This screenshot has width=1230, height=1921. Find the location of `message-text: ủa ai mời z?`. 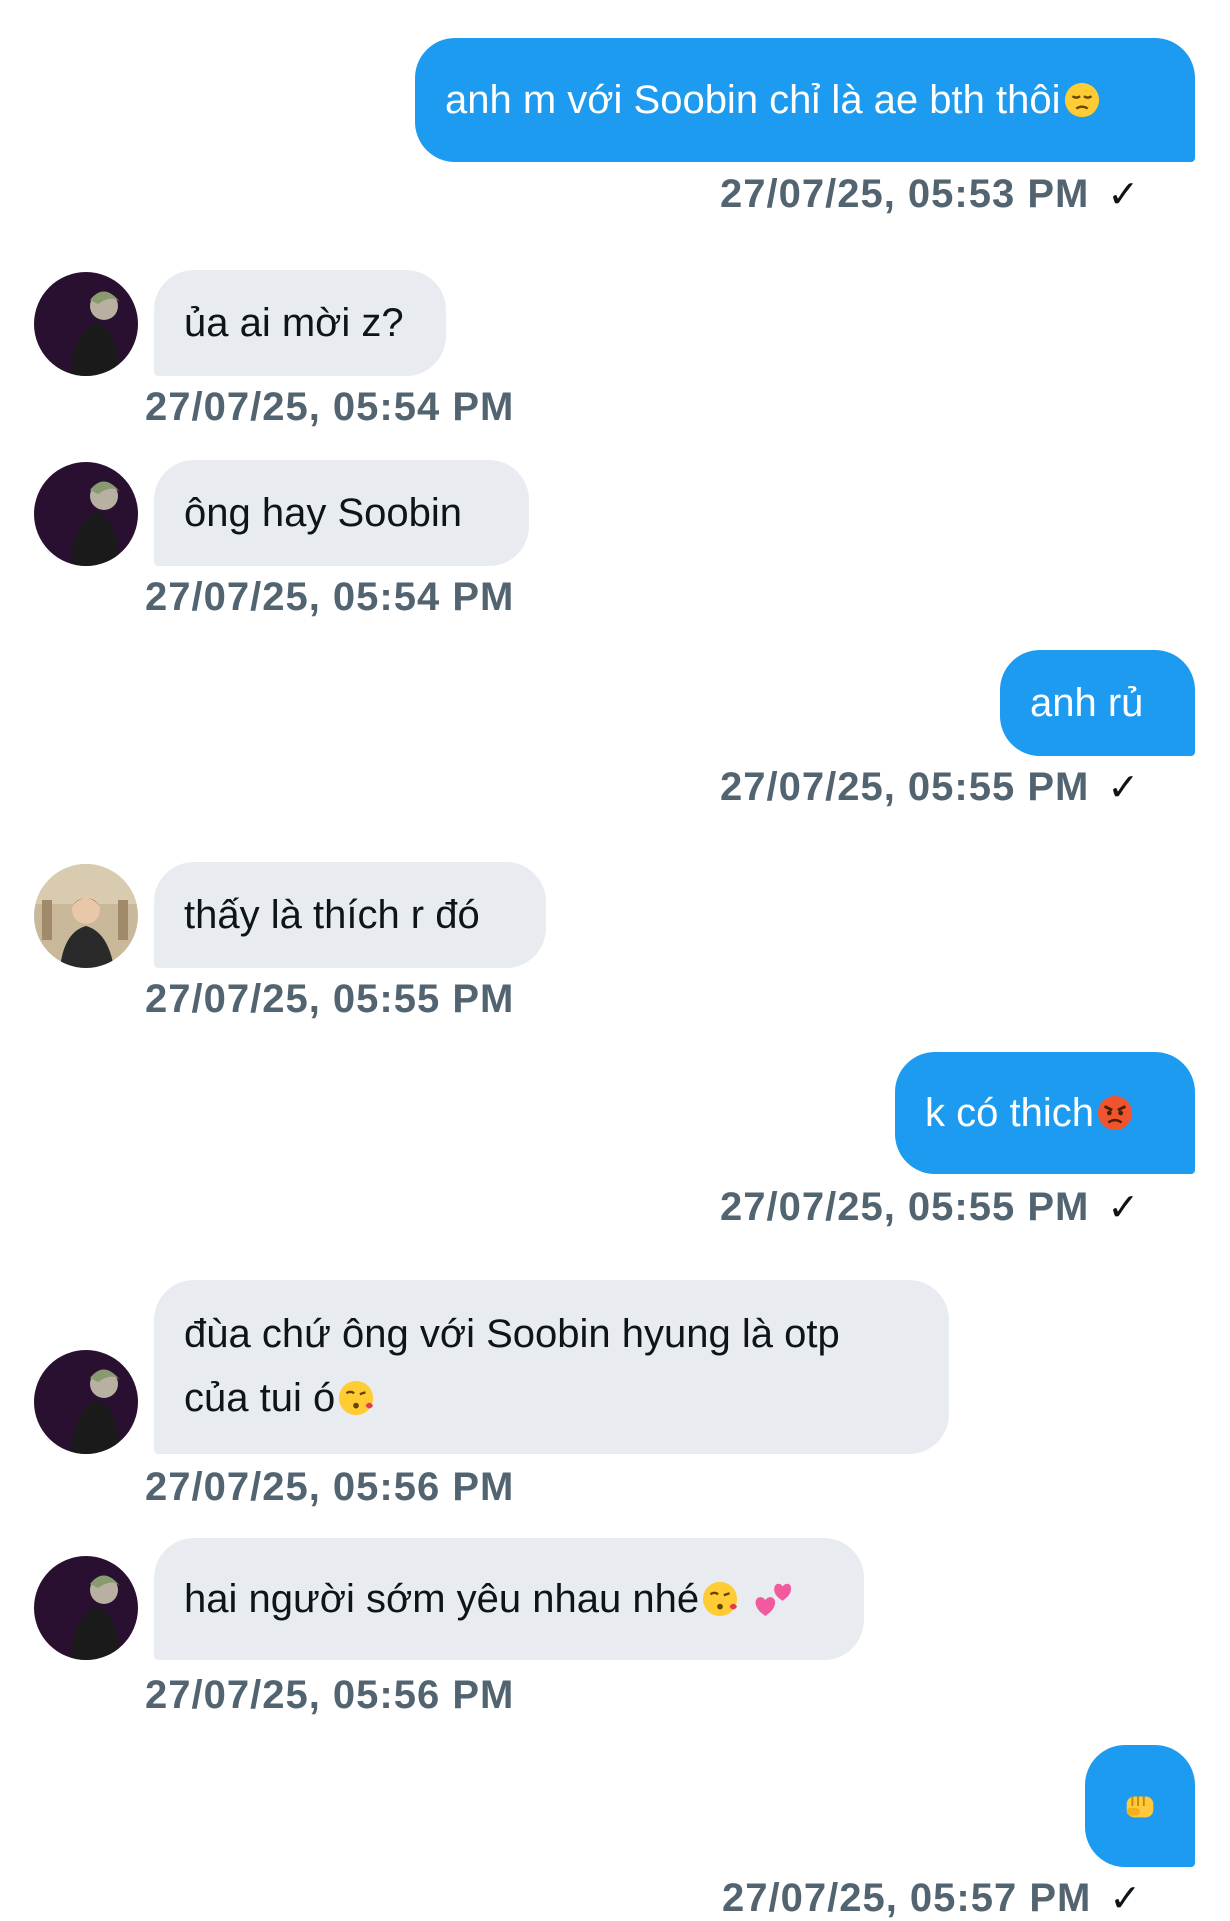

message-text: ủa ai mời z? is located at coordinates (294, 323).